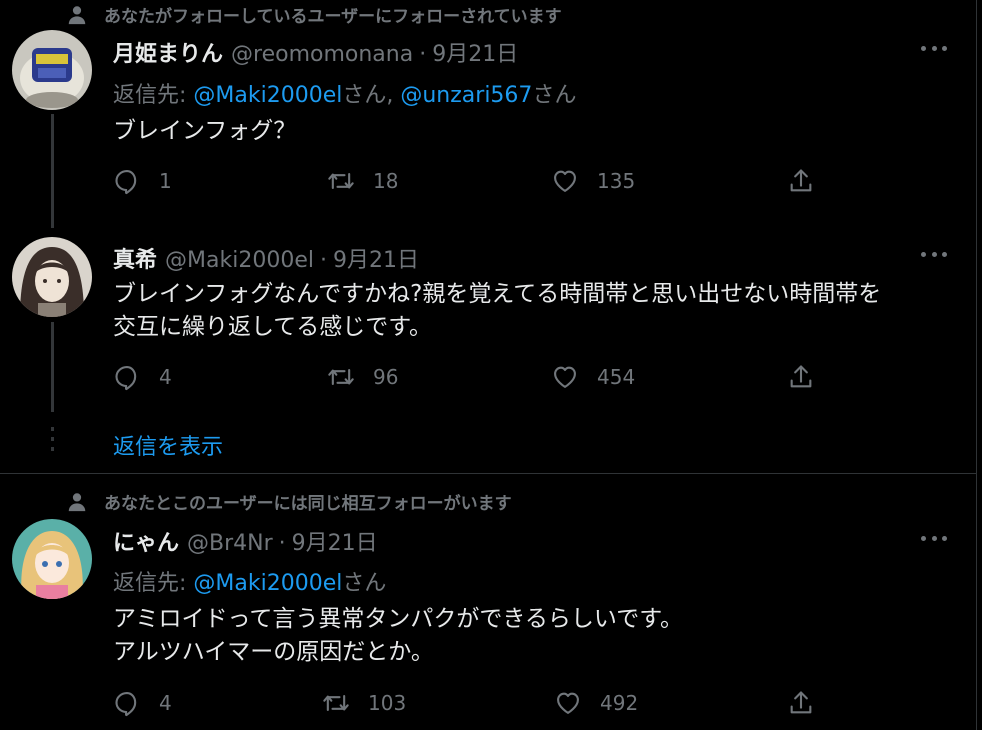  Describe the element at coordinates (466, 95) in the screenshot. I see `mention-link: @unzari567` at that location.